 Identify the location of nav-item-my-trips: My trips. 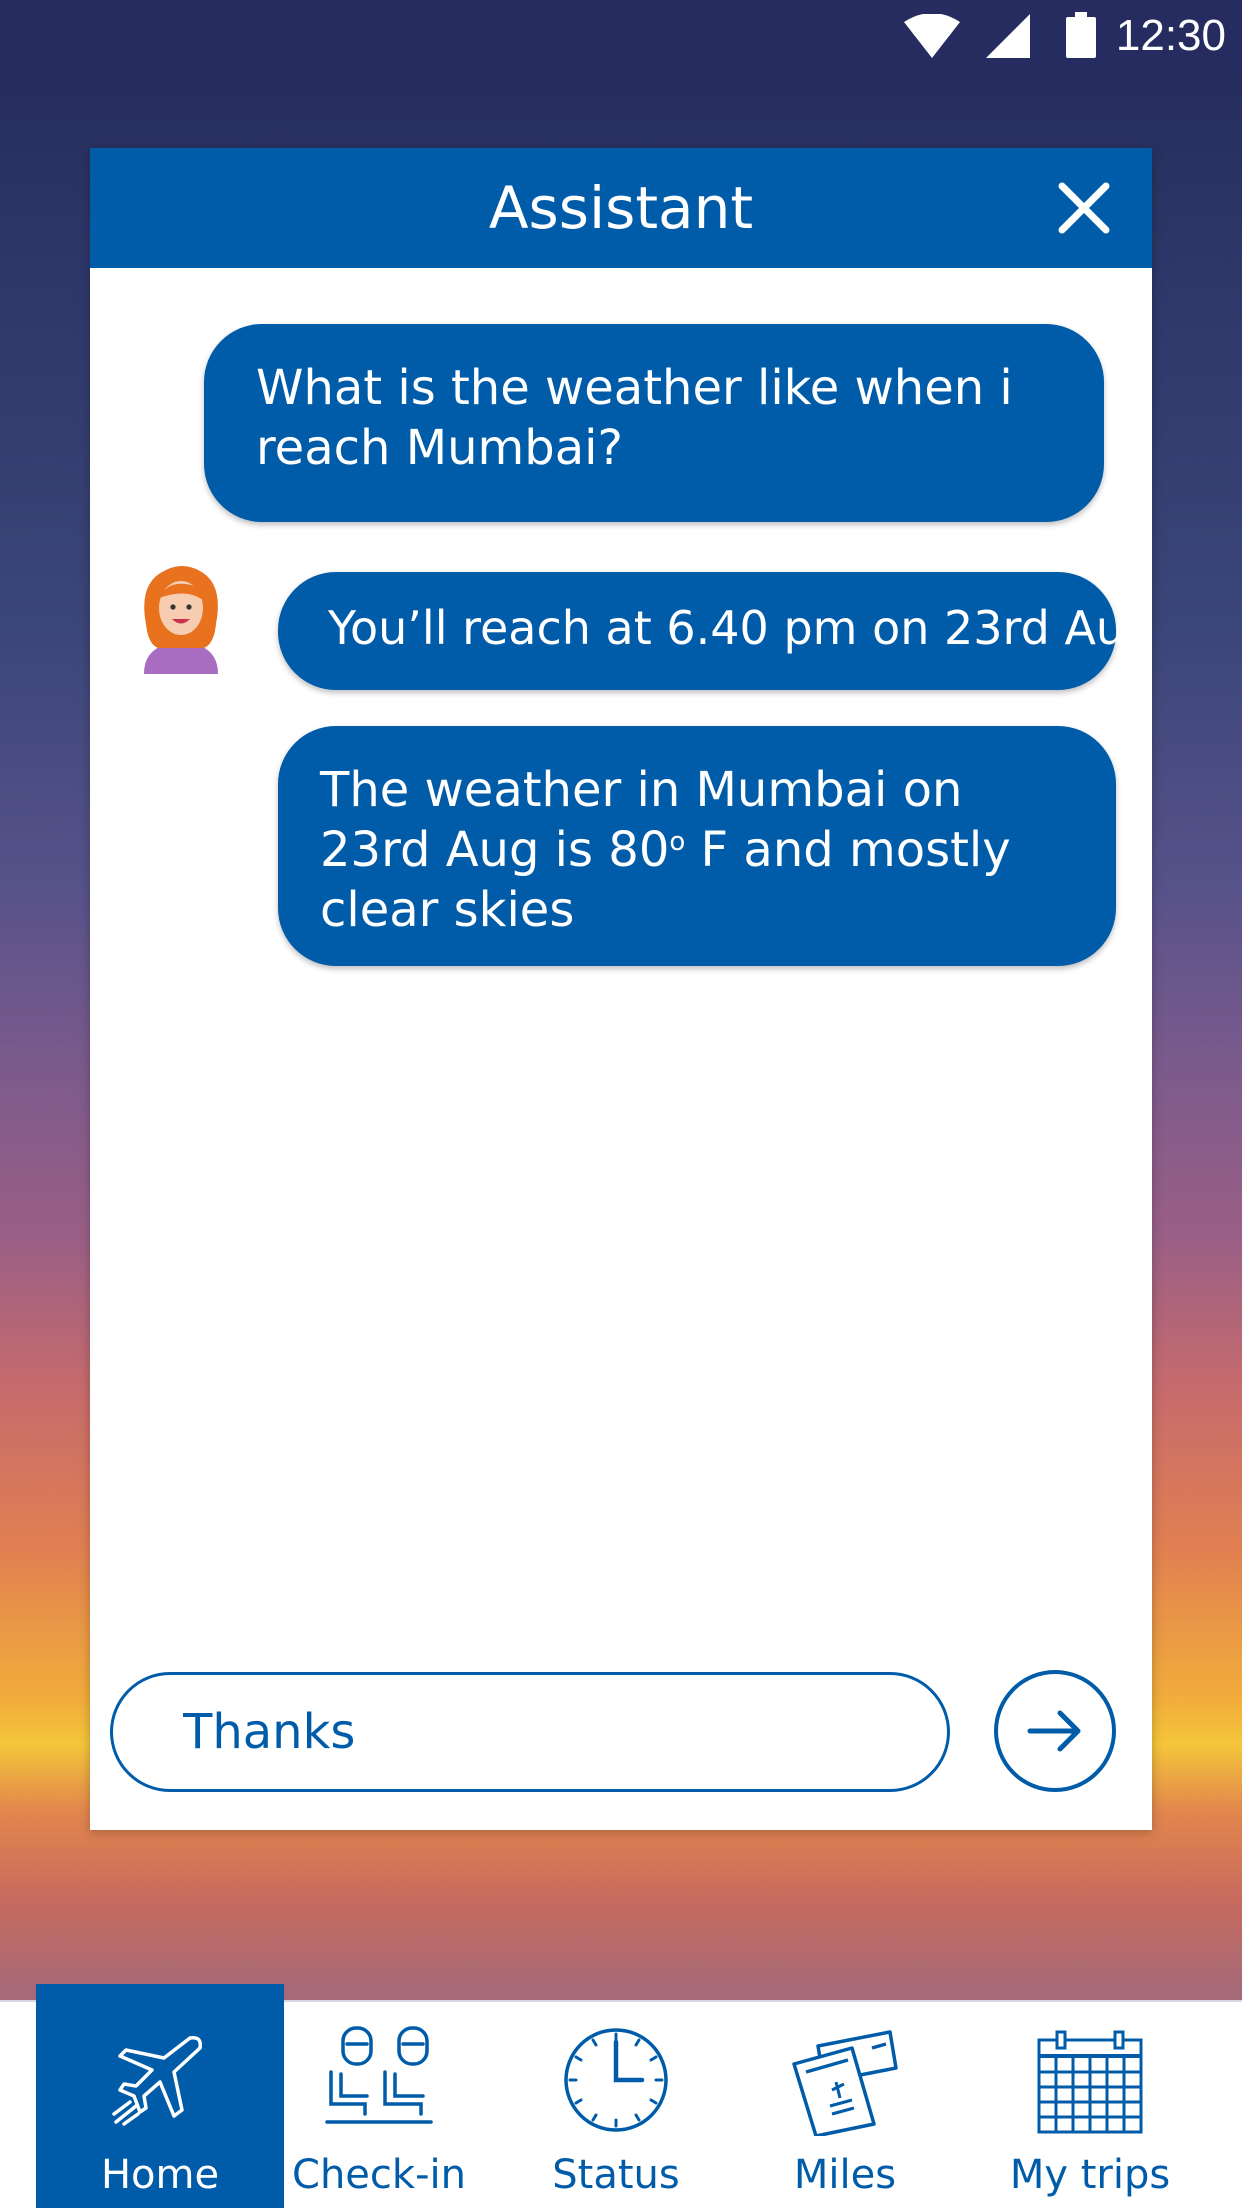
(1090, 2105).